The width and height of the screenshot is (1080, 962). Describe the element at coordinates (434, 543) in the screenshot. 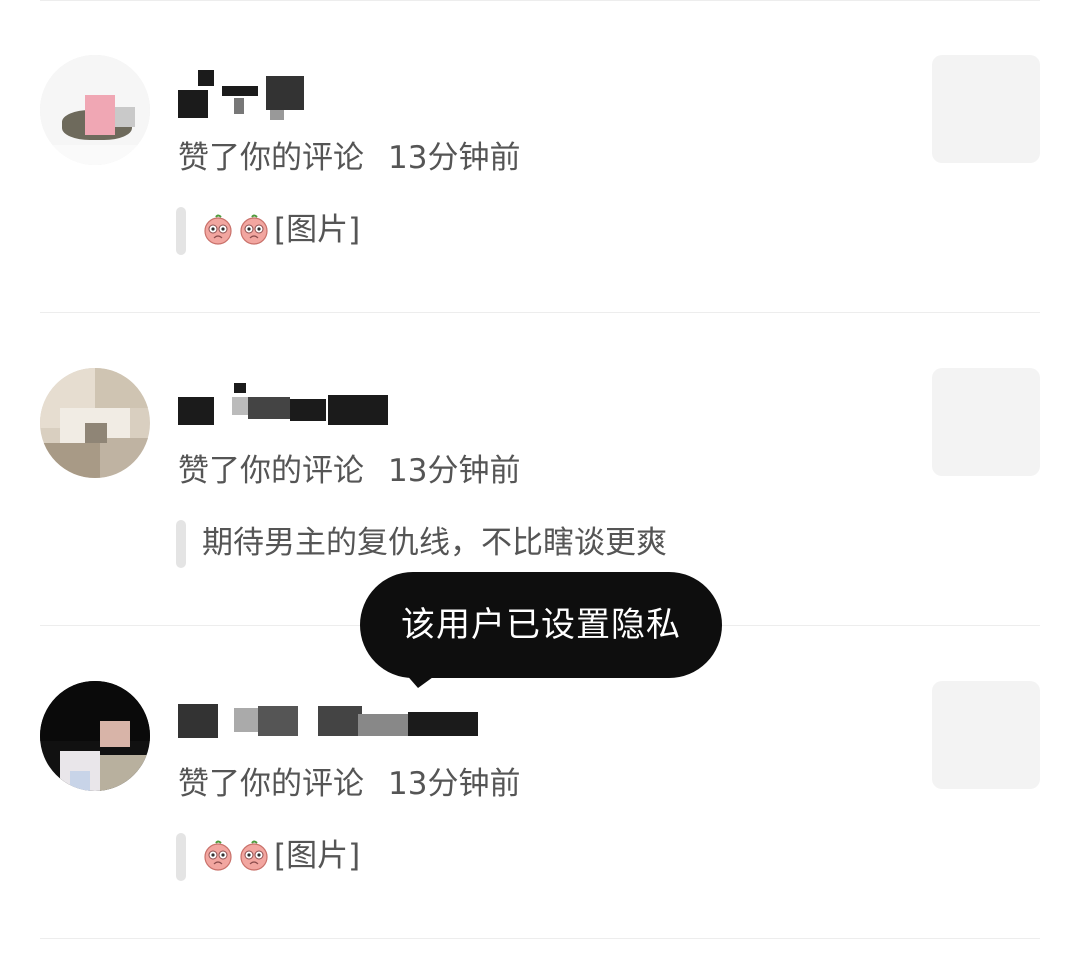

I see `comment-text: 期待男主的复仇线，不比瞎谈更爽` at that location.